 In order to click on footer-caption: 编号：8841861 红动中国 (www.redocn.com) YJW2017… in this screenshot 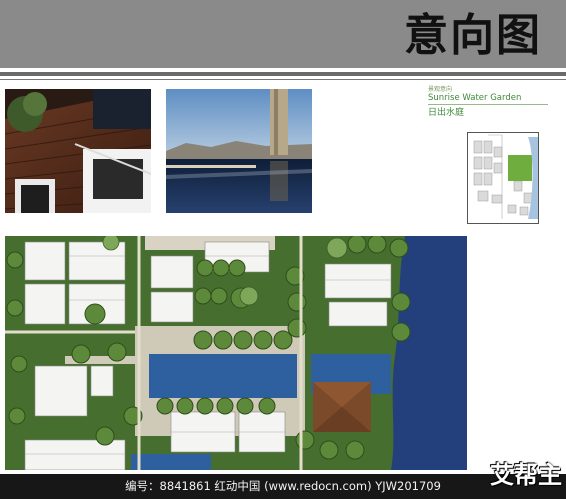, I will do `click(283, 486)`.